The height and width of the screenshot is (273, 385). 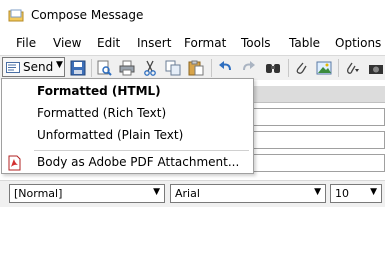 What do you see at coordinates (196, 68) in the screenshot?
I see `paste-icon` at bounding box center [196, 68].